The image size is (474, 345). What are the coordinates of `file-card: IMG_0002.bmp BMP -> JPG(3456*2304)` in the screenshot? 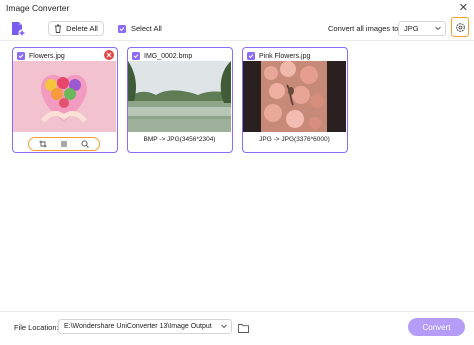 It's located at (180, 100).